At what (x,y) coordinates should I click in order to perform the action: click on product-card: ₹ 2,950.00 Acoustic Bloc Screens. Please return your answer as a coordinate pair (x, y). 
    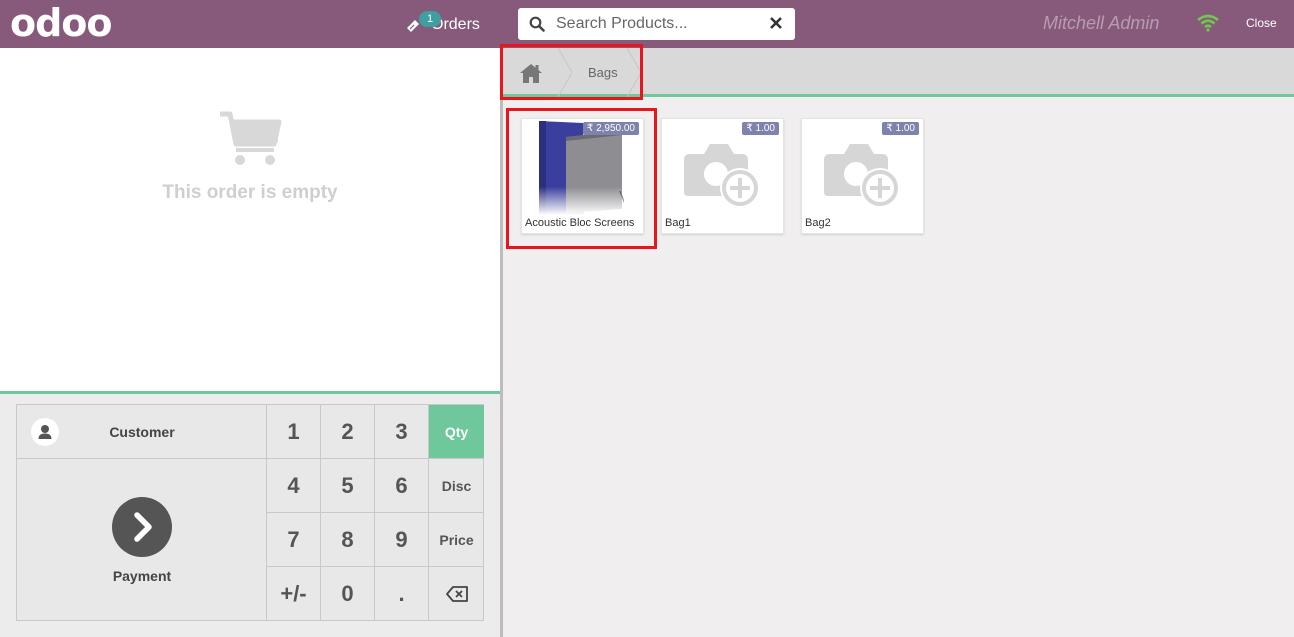
    Looking at the image, I should click on (582, 176).